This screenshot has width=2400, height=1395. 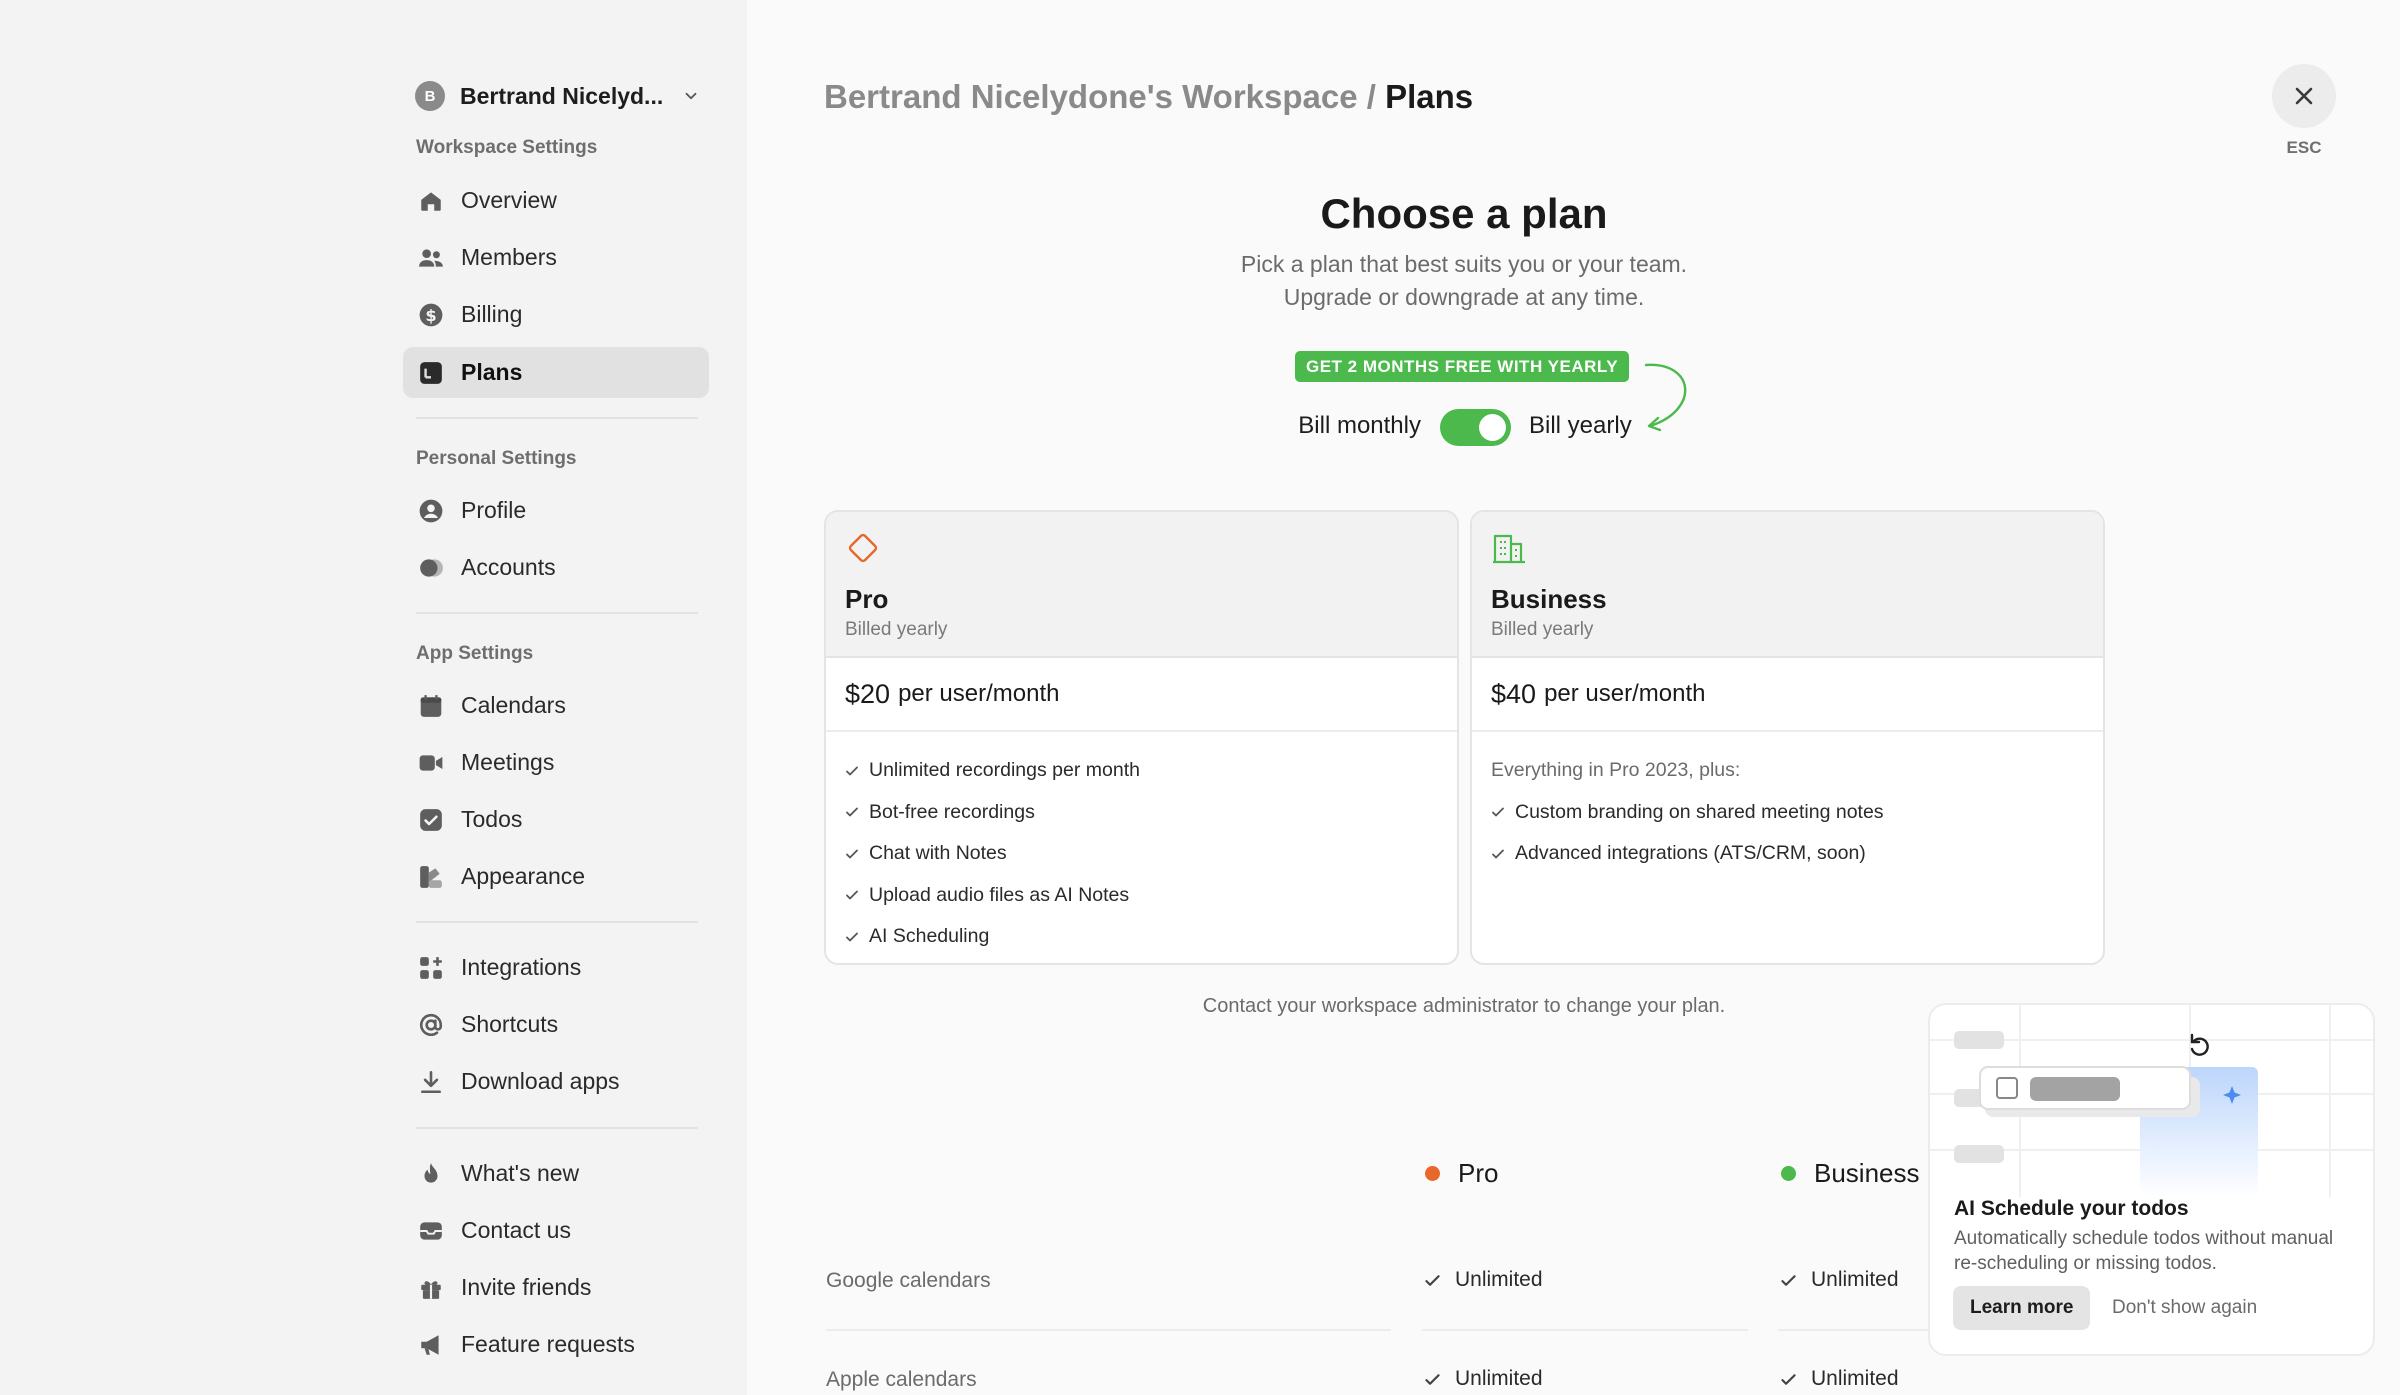 What do you see at coordinates (556, 372) in the screenshot?
I see `sidebar-item-plans: Plans` at bounding box center [556, 372].